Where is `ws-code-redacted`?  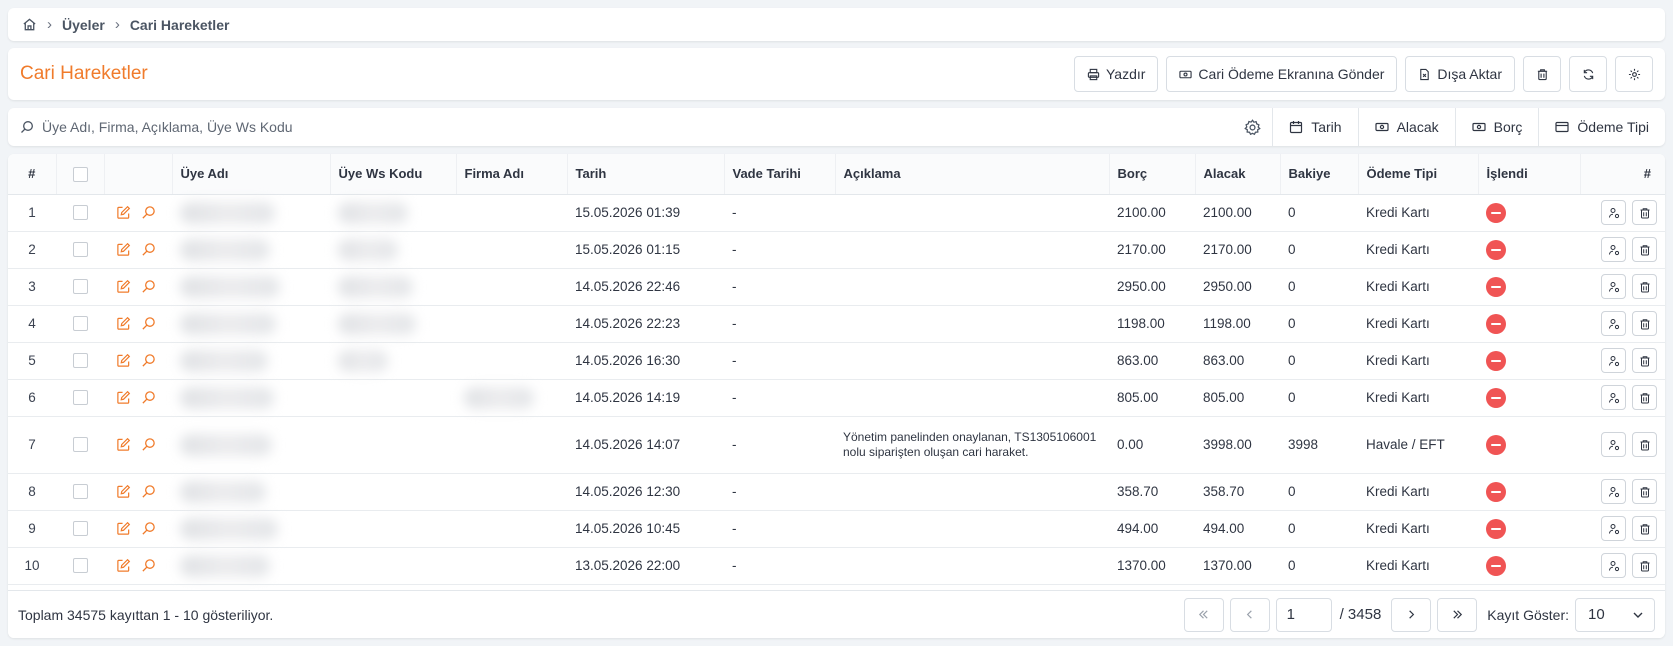 ws-code-redacted is located at coordinates (368, 249).